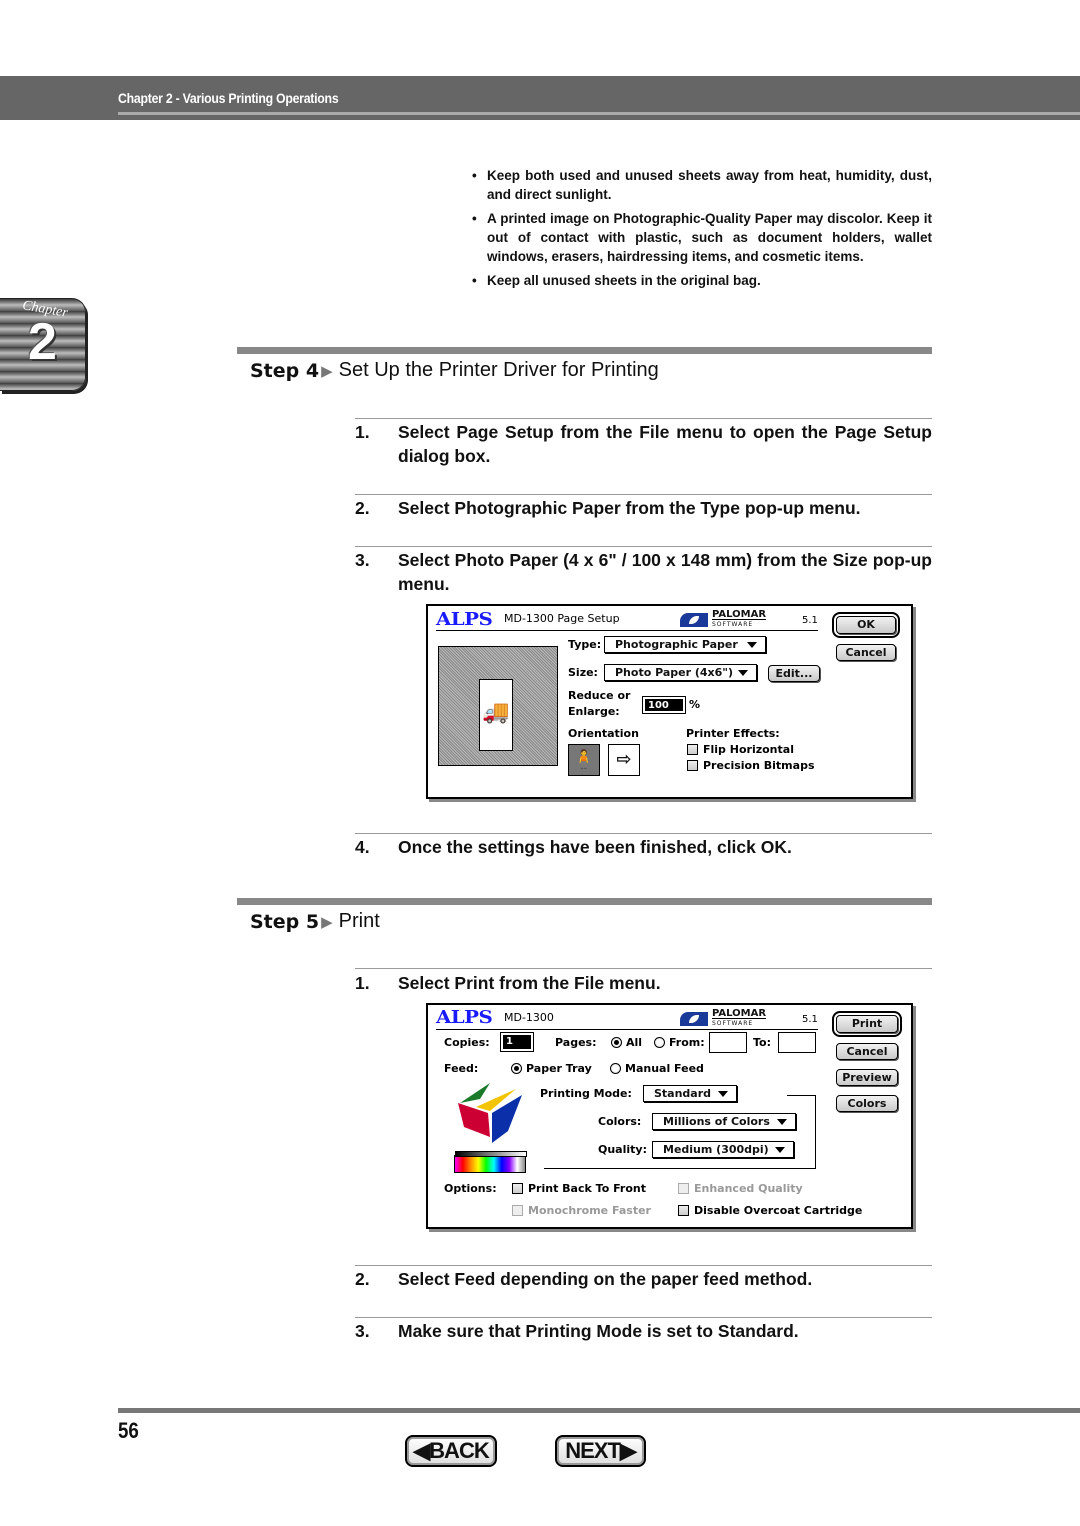  I want to click on precision-bitmaps-label: Precision Bitmaps, so click(759, 765).